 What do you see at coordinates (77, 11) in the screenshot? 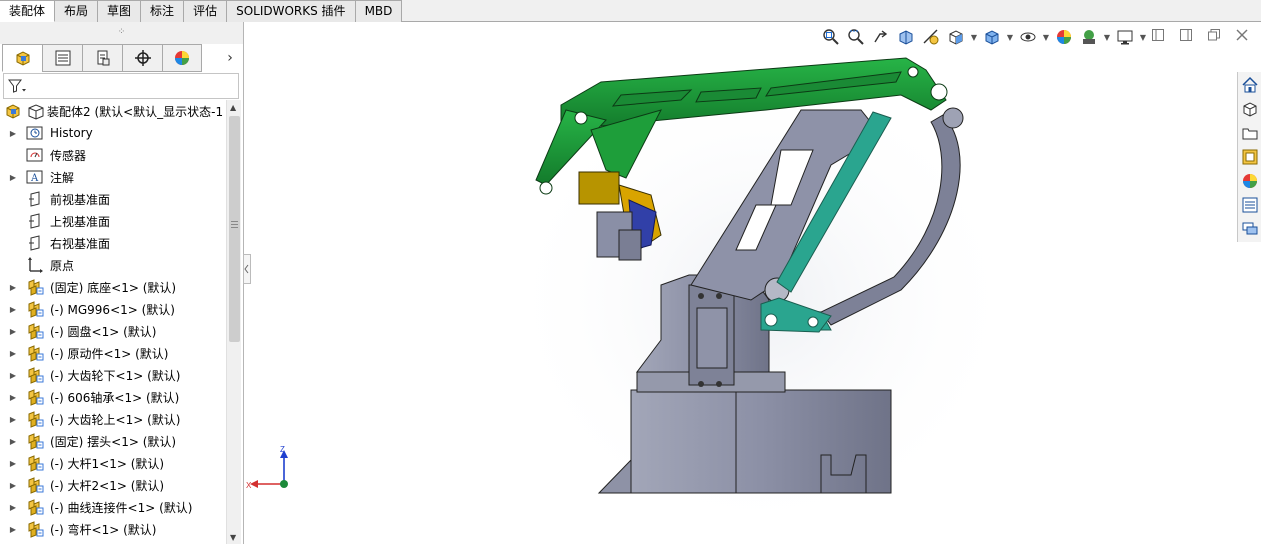
I see `tab-1: 布局` at bounding box center [77, 11].